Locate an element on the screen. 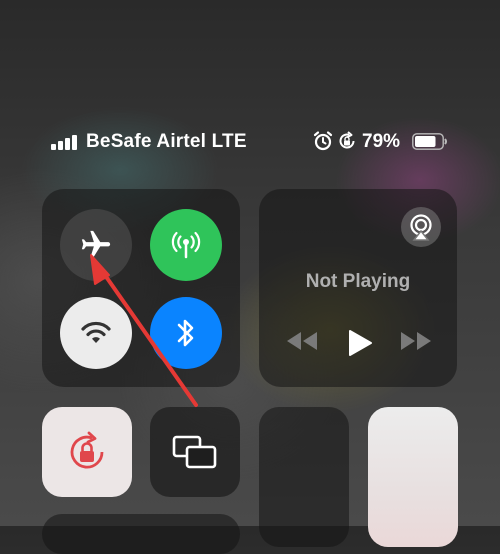 This screenshot has width=500, height=554. battery-percentage: 79% is located at coordinates (381, 141).